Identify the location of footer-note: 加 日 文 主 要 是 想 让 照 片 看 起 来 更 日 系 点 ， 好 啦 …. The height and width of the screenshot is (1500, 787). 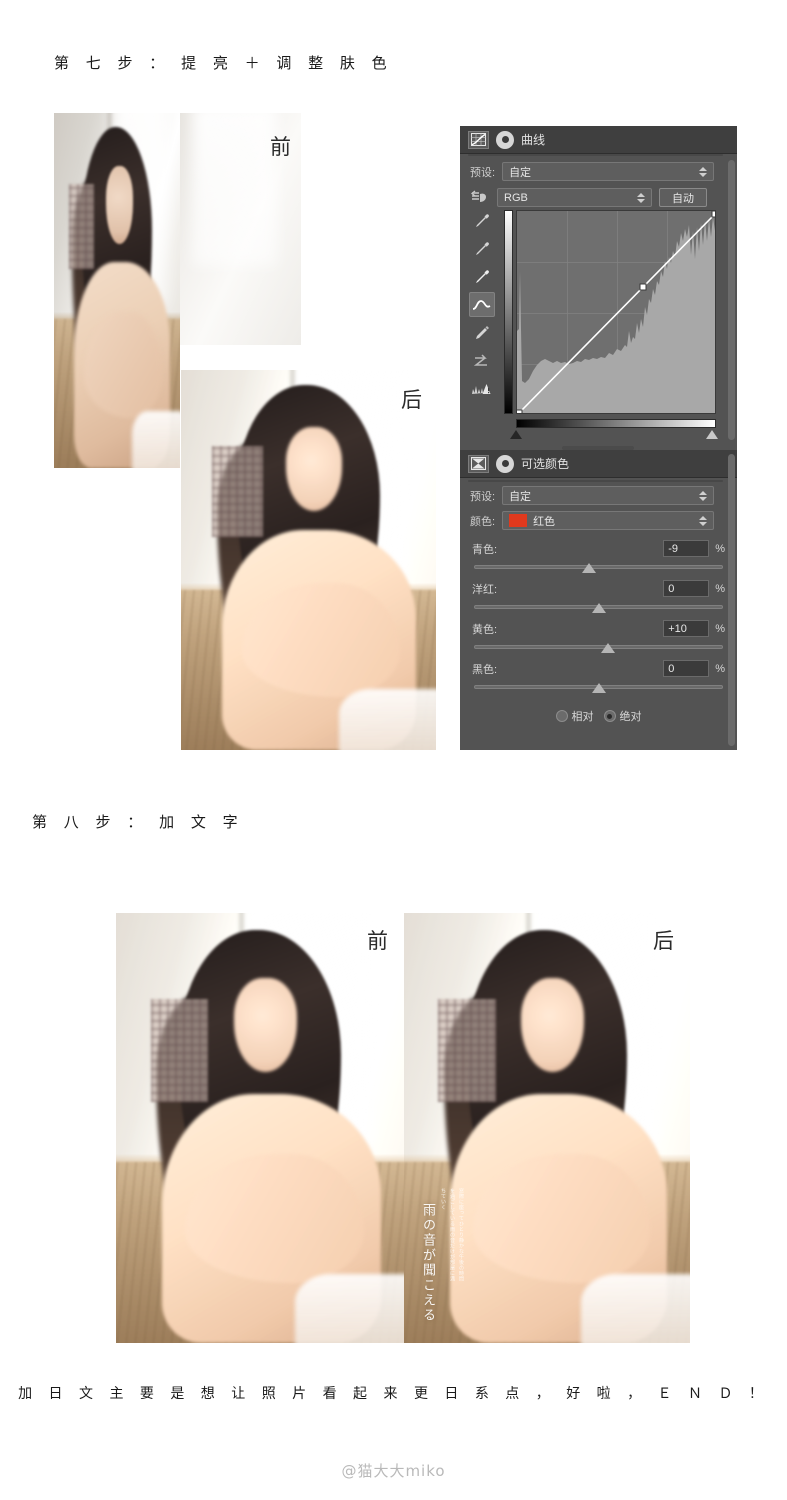
(393, 1394).